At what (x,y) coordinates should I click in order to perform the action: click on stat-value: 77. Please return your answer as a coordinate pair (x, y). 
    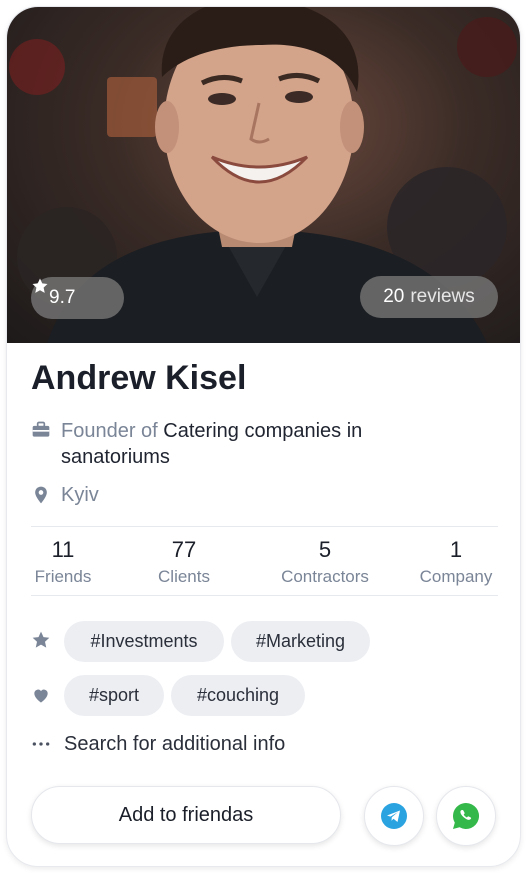
    Looking at the image, I should click on (184, 549).